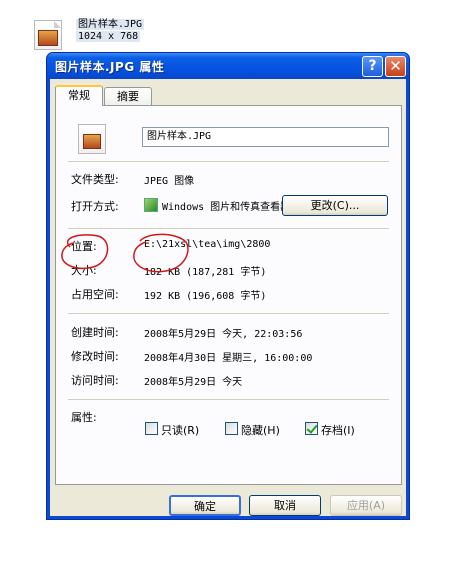  What do you see at coordinates (84, 417) in the screenshot?
I see `attributes-label: 属性:` at bounding box center [84, 417].